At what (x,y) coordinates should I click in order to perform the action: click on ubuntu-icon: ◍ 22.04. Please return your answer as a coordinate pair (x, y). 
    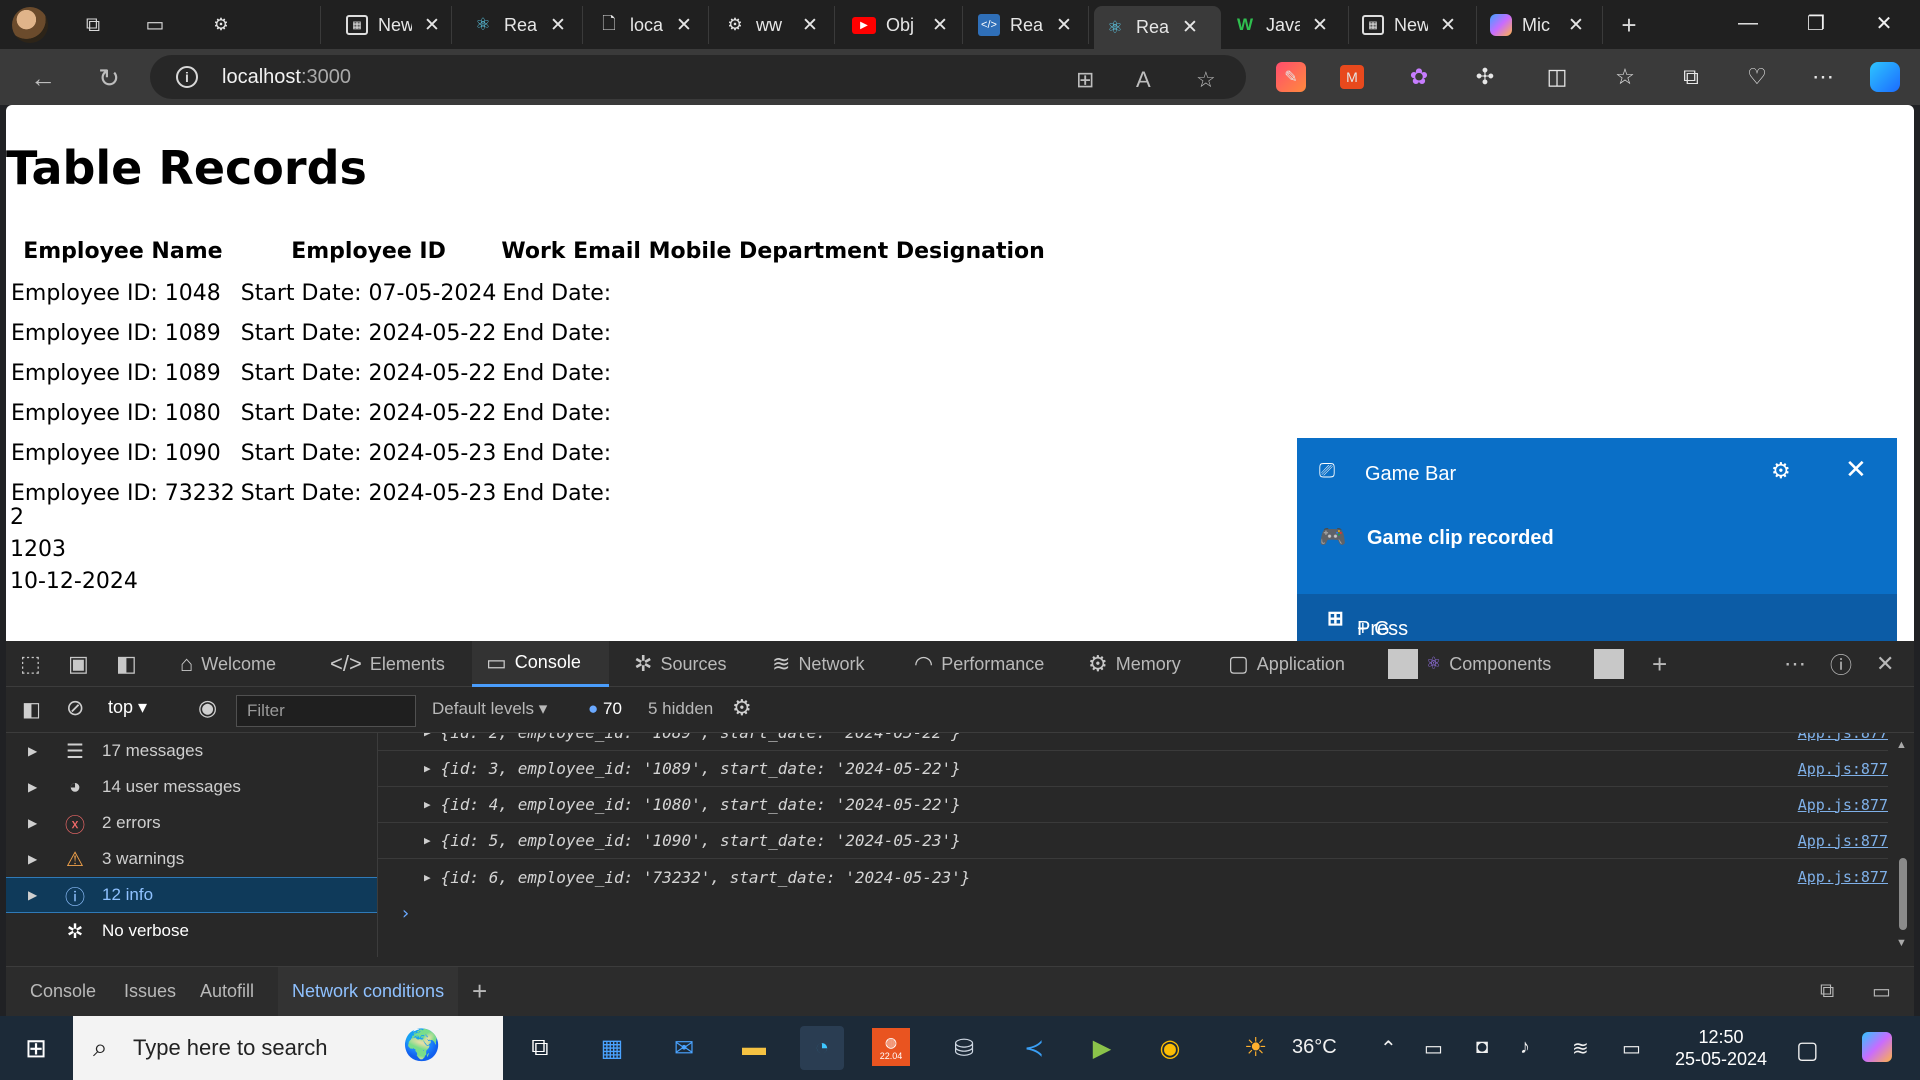
    Looking at the image, I should click on (891, 1047).